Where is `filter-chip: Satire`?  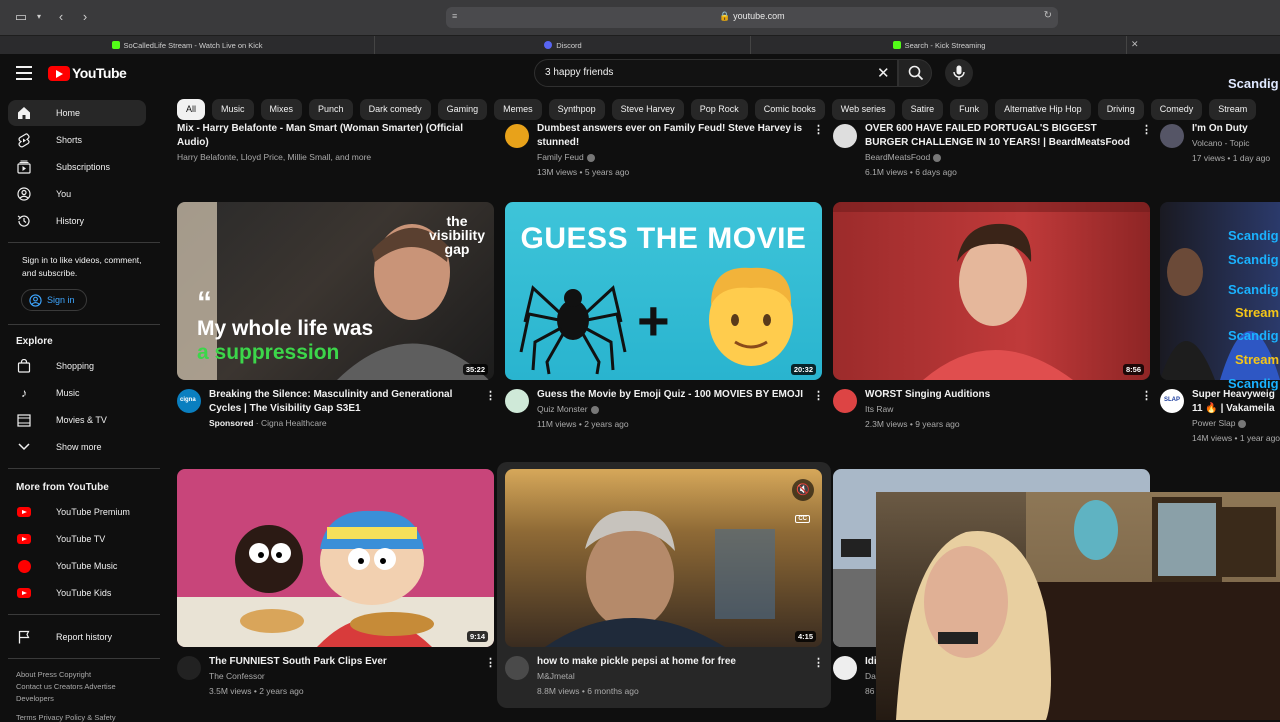 filter-chip: Satire is located at coordinates (922, 109).